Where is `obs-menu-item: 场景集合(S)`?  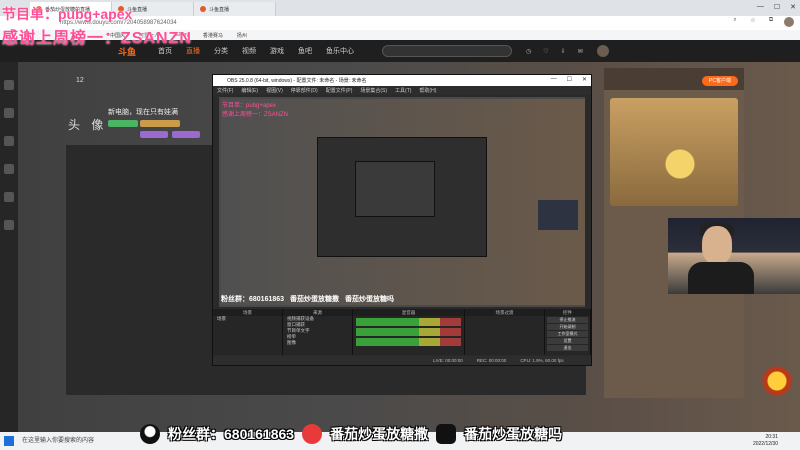
obs-menu-item: 场景集合(S) is located at coordinates (373, 90).